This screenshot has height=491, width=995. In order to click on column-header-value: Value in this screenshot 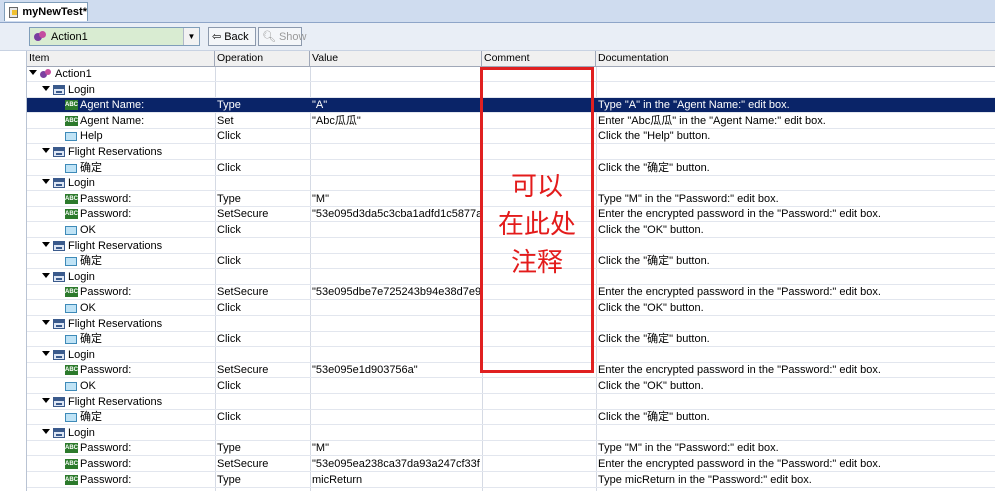, I will do `click(396, 58)`.